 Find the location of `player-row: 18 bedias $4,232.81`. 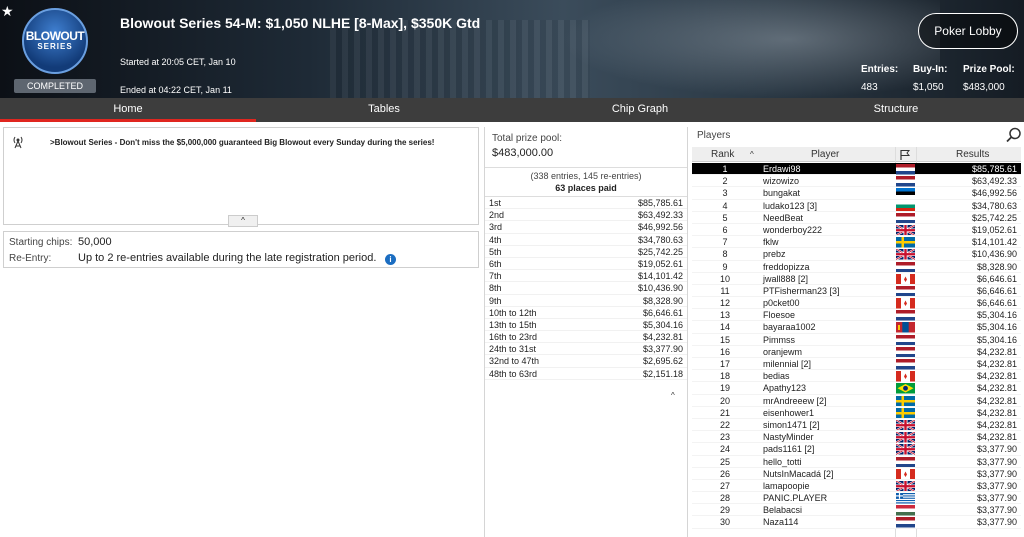

player-row: 18 bedias $4,232.81 is located at coordinates (856, 376).